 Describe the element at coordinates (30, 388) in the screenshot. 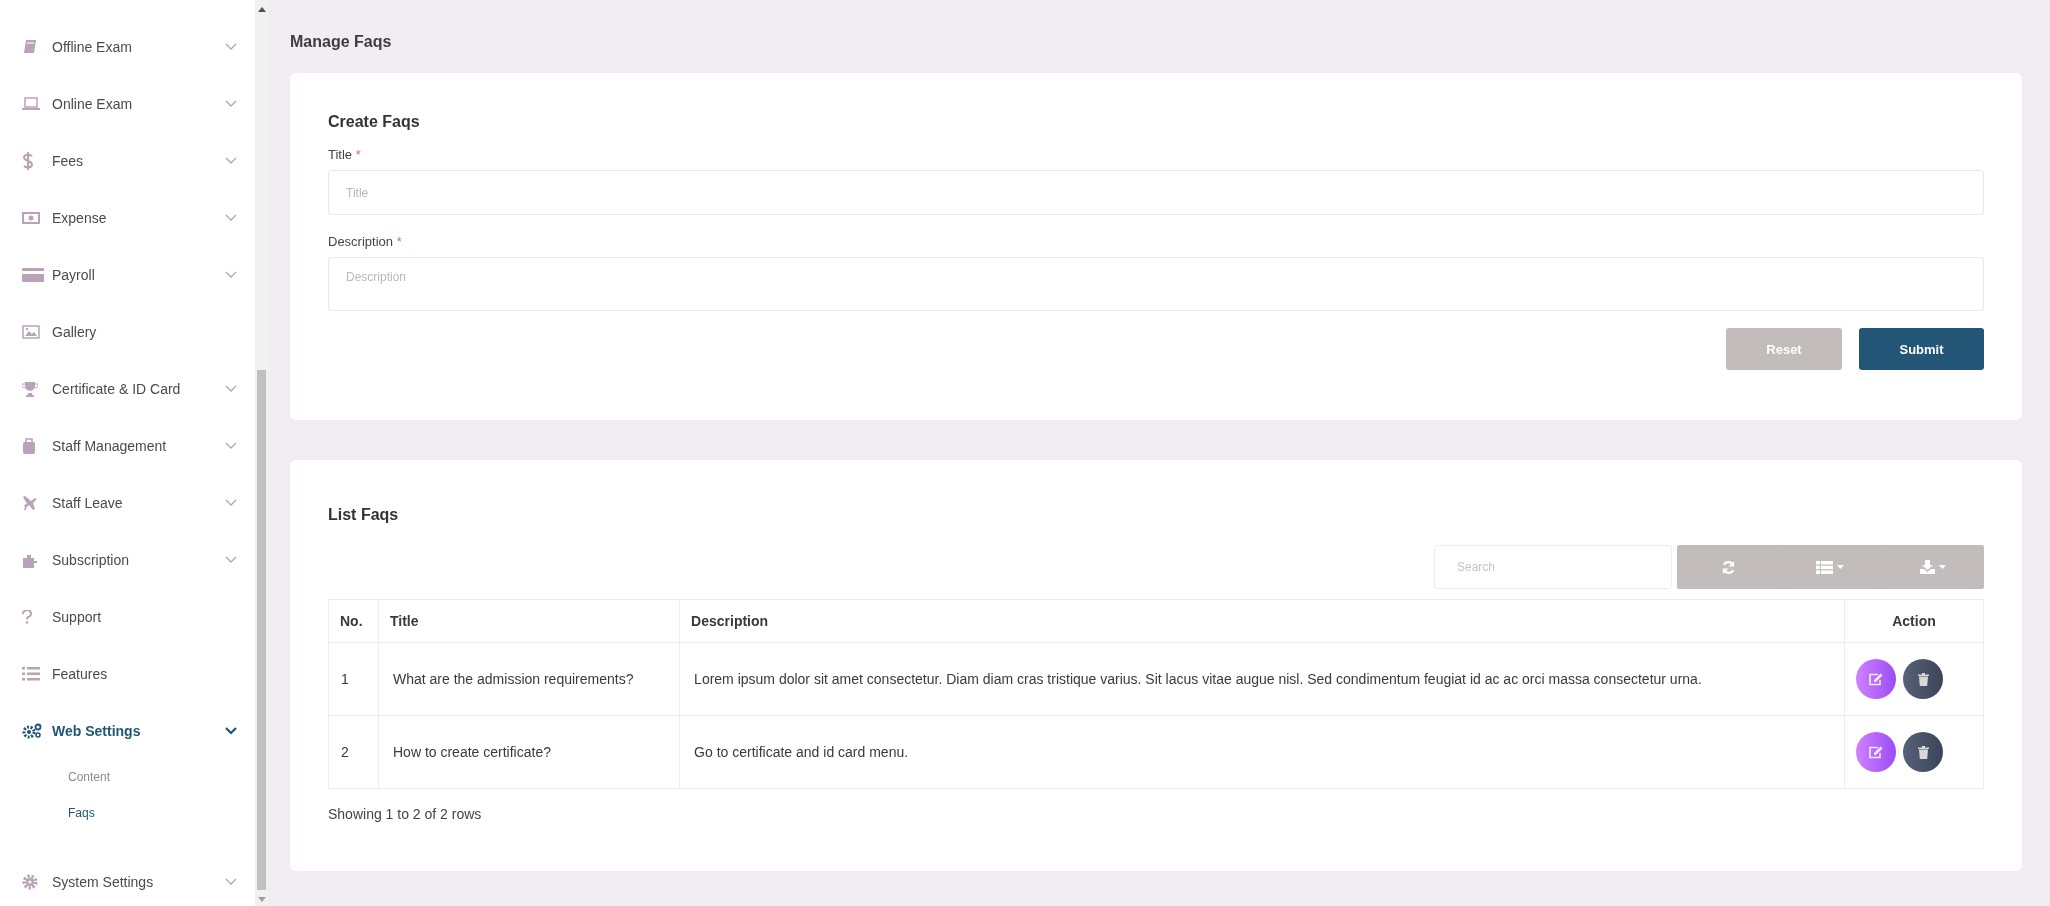

I see `trophy-icon` at that location.